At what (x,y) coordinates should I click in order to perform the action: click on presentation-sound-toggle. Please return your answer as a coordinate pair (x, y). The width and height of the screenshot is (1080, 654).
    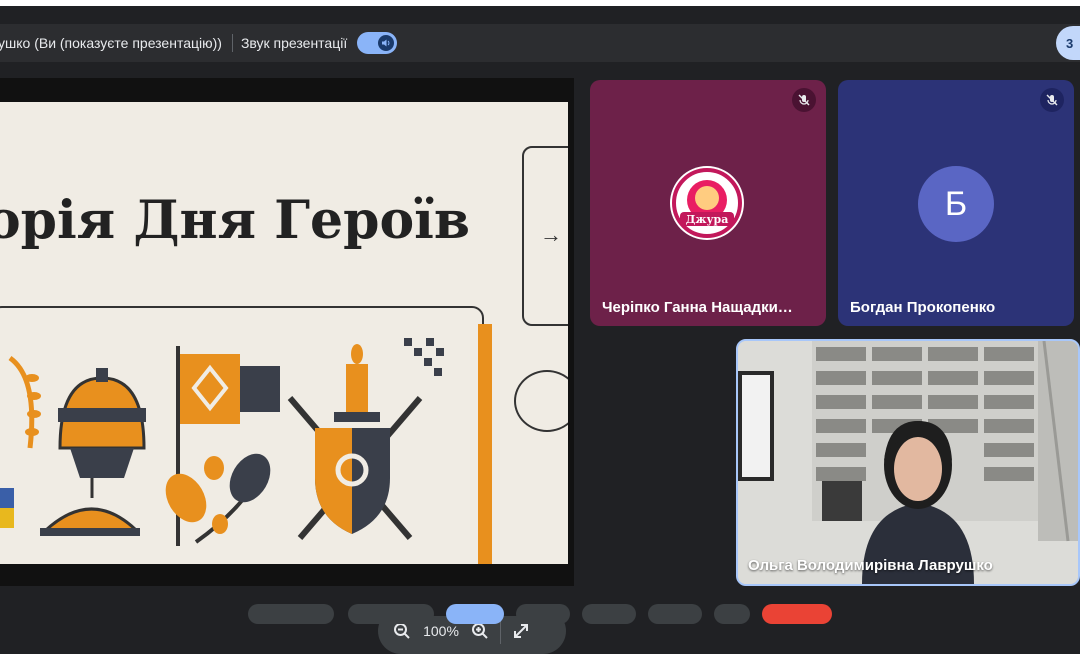
    Looking at the image, I should click on (377, 43).